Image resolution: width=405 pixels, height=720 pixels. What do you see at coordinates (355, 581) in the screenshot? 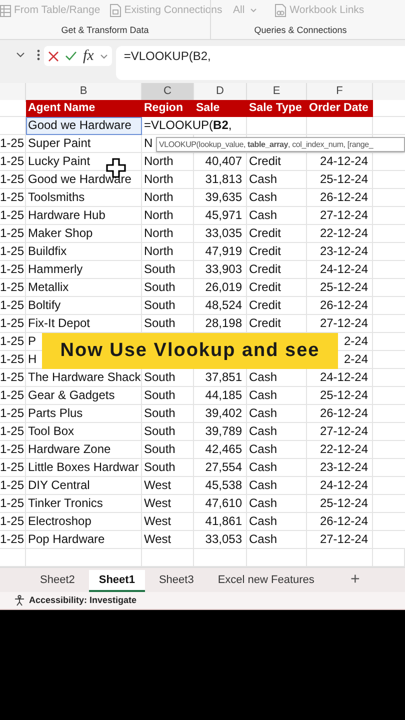
I see `add-sheet-button: +` at bounding box center [355, 581].